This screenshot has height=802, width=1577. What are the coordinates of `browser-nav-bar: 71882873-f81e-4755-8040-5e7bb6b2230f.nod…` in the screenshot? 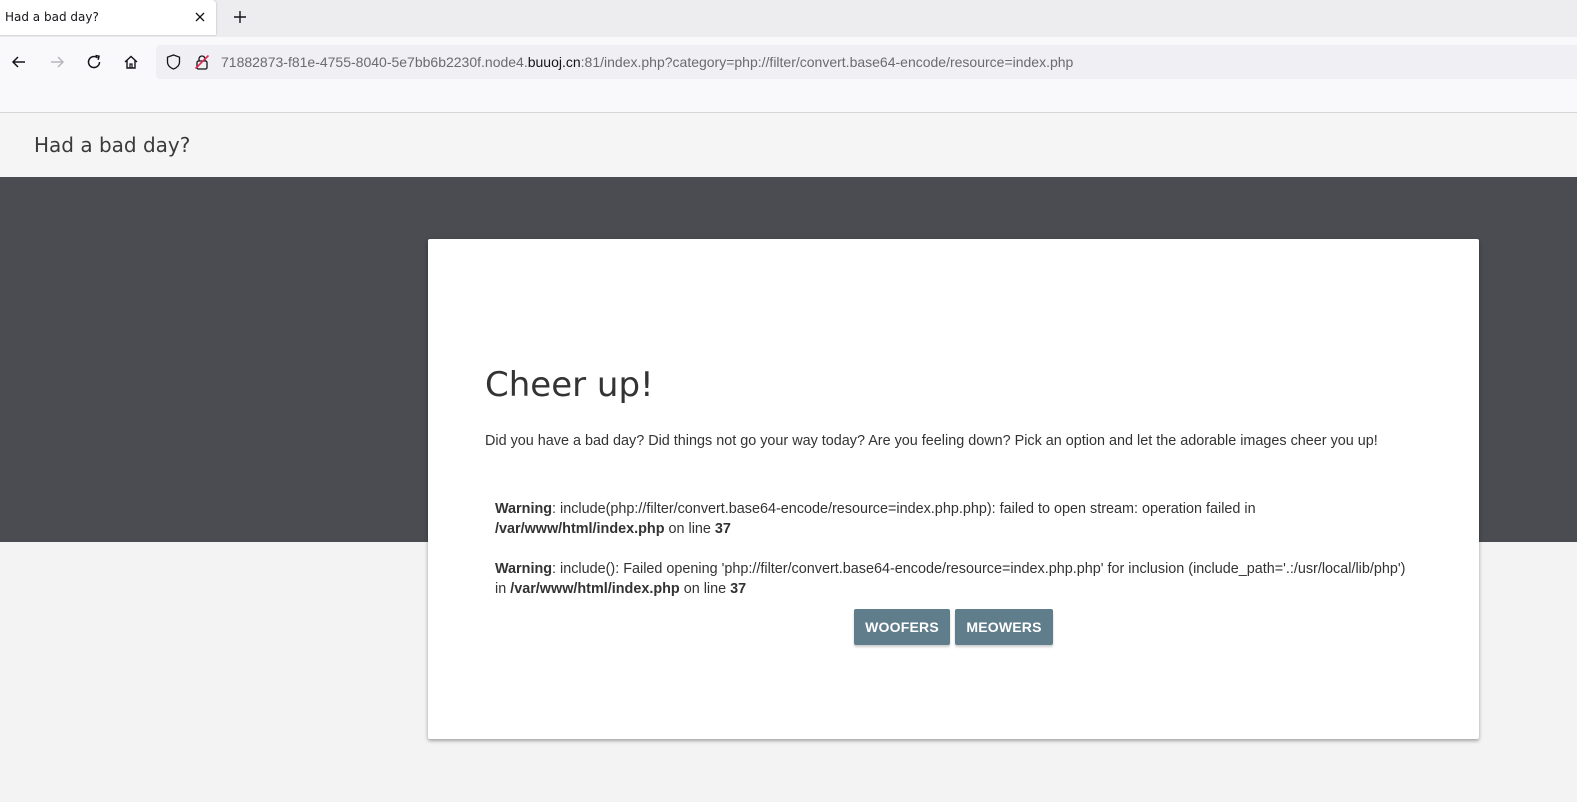 It's located at (788, 75).